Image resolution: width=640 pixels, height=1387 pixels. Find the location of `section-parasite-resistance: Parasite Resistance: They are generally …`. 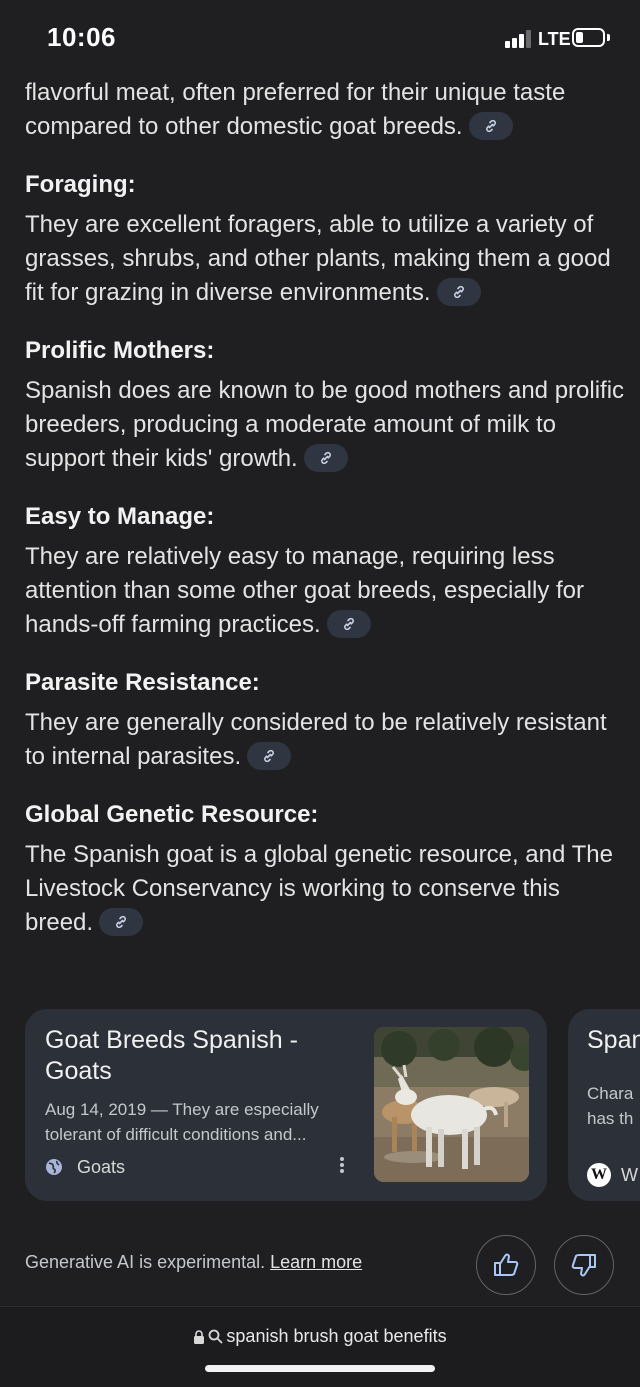

section-parasite-resistance: Parasite Resistance: They are generally … is located at coordinates (325, 720).